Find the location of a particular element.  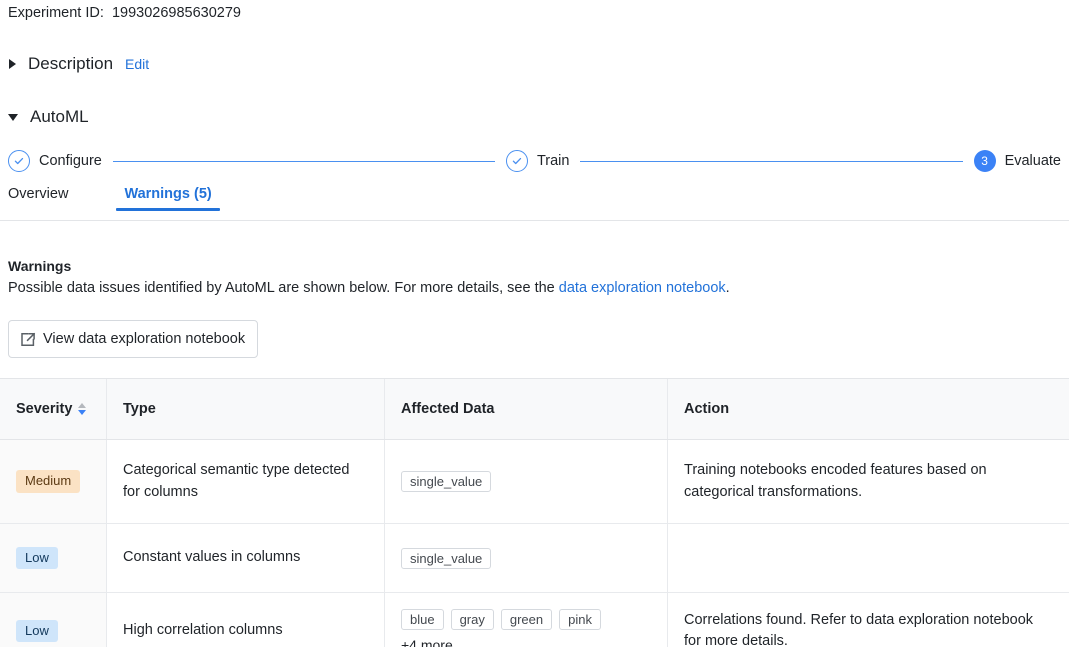

sort-icon is located at coordinates (82, 409).